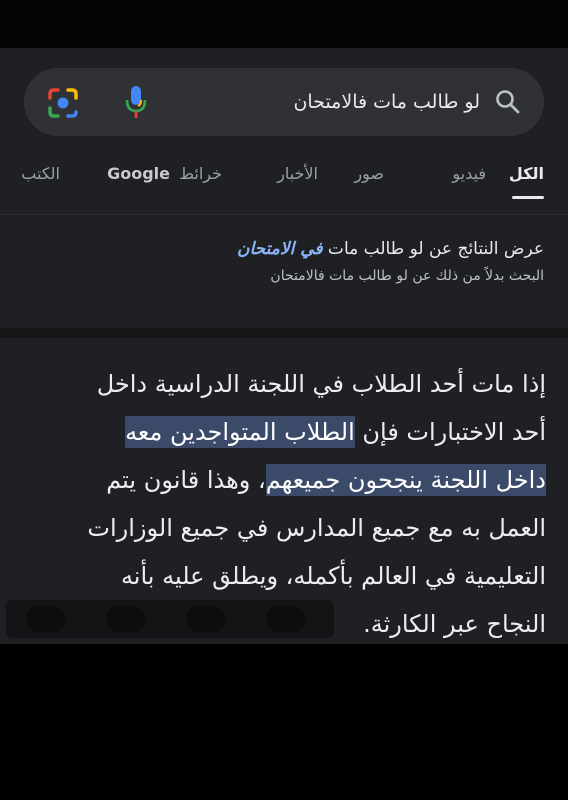 The height and width of the screenshot is (800, 568). I want to click on active-tab-indicator, so click(528, 197).